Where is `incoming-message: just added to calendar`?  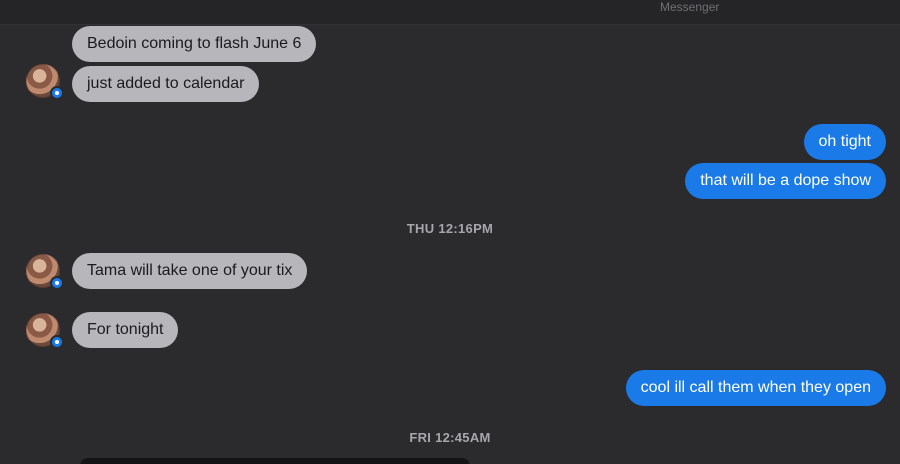 incoming-message: just added to calendar is located at coordinates (166, 84).